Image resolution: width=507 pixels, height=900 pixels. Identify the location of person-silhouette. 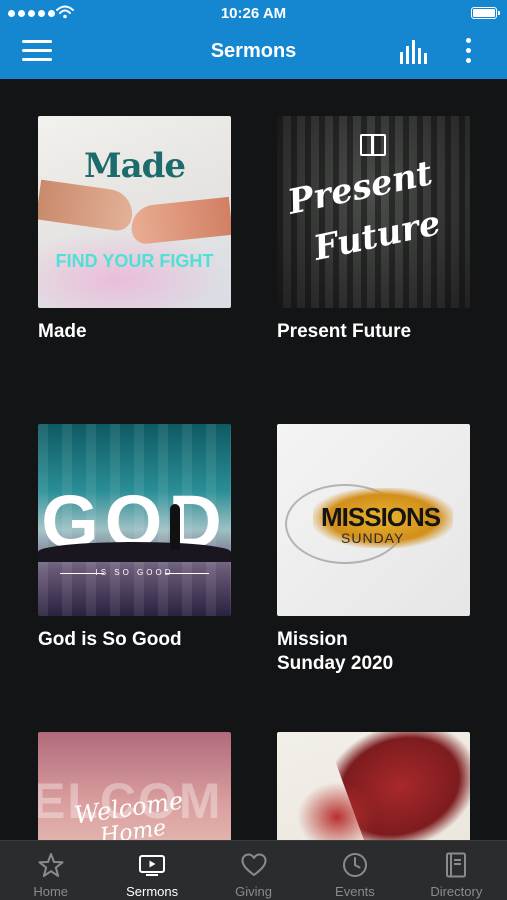
(175, 527).